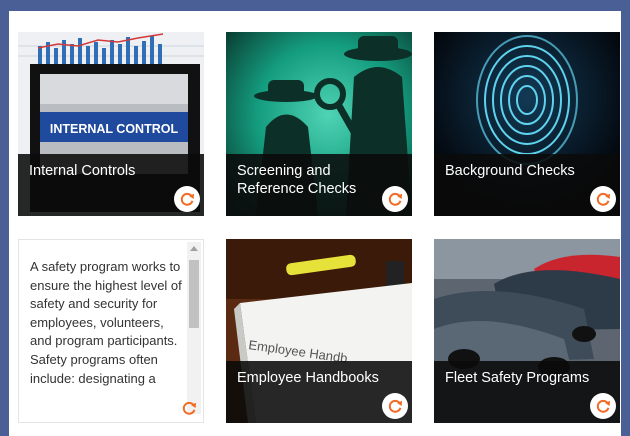 The image size is (630, 436). I want to click on internal-control-image-text: INTERNAL CONTROL, so click(114, 129).